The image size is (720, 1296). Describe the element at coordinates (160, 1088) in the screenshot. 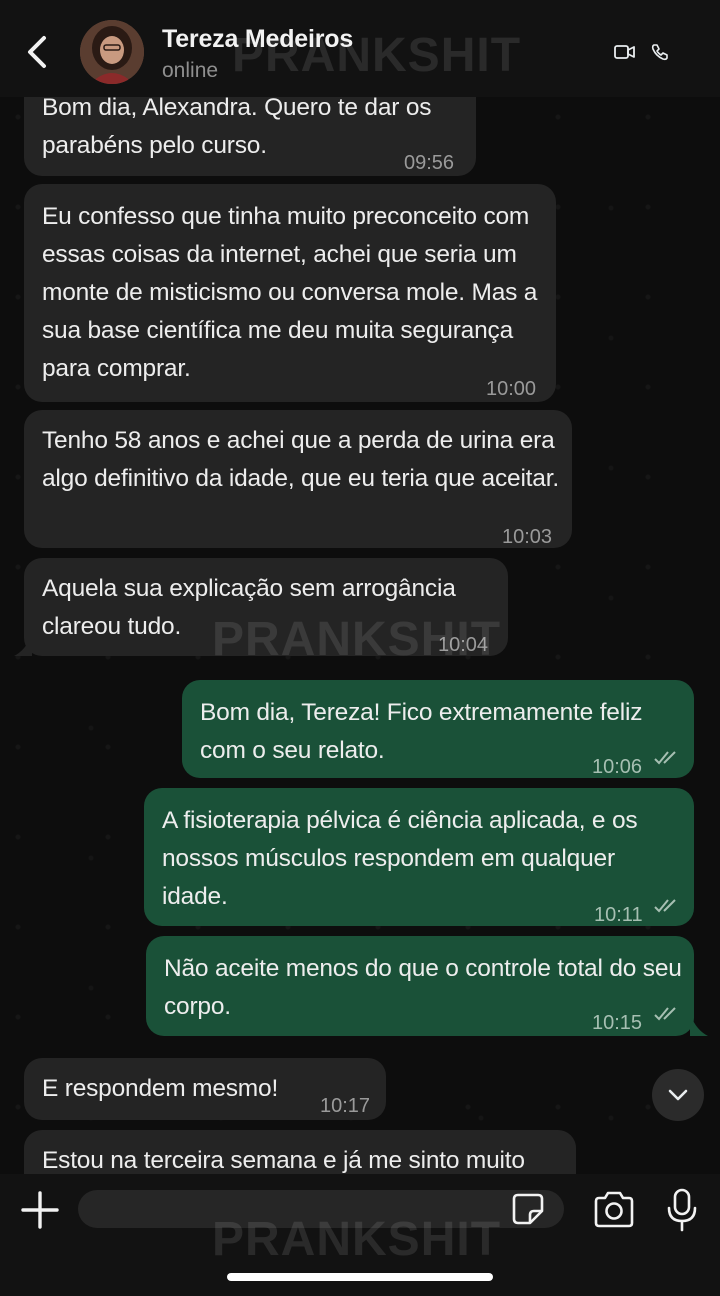

I see `message-text: E respondem mesmo!` at that location.